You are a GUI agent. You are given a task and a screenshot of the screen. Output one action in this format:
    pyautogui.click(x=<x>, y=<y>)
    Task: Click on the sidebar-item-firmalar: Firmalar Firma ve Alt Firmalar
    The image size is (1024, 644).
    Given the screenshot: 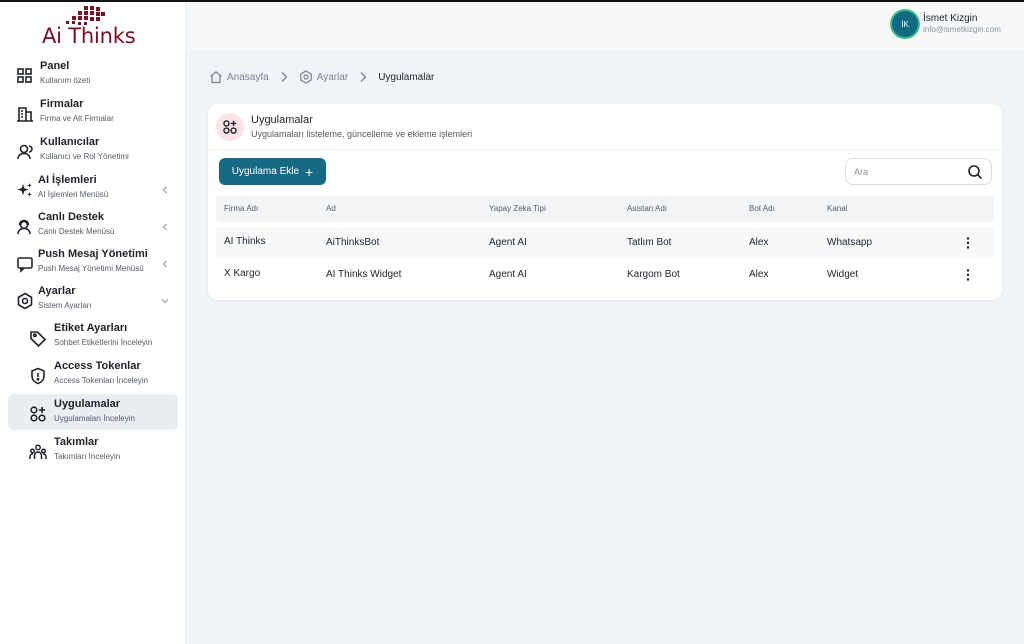 What is the action you would take?
    pyautogui.click(x=93, y=115)
    